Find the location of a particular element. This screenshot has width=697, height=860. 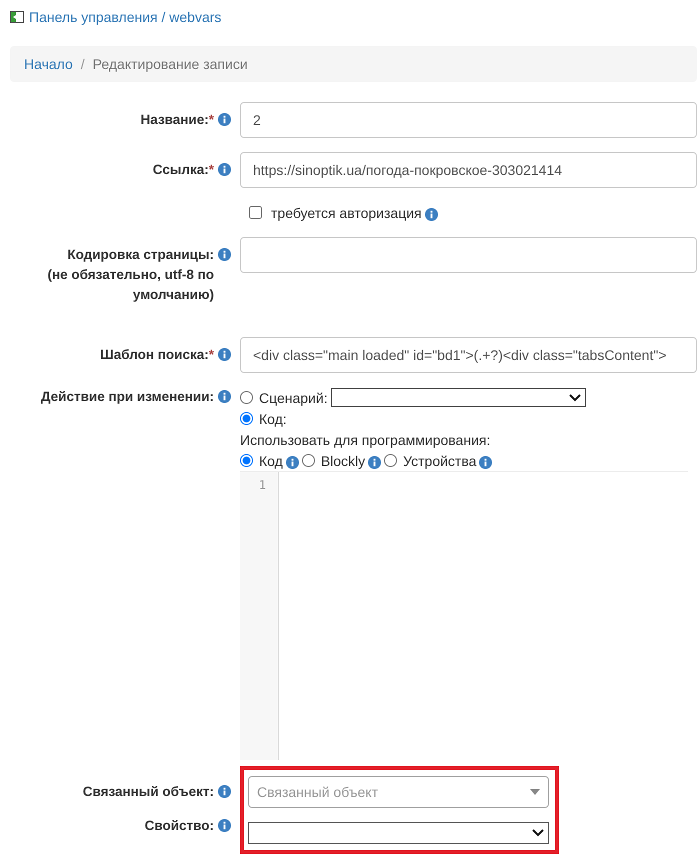

radio-label: Устройства is located at coordinates (439, 460).